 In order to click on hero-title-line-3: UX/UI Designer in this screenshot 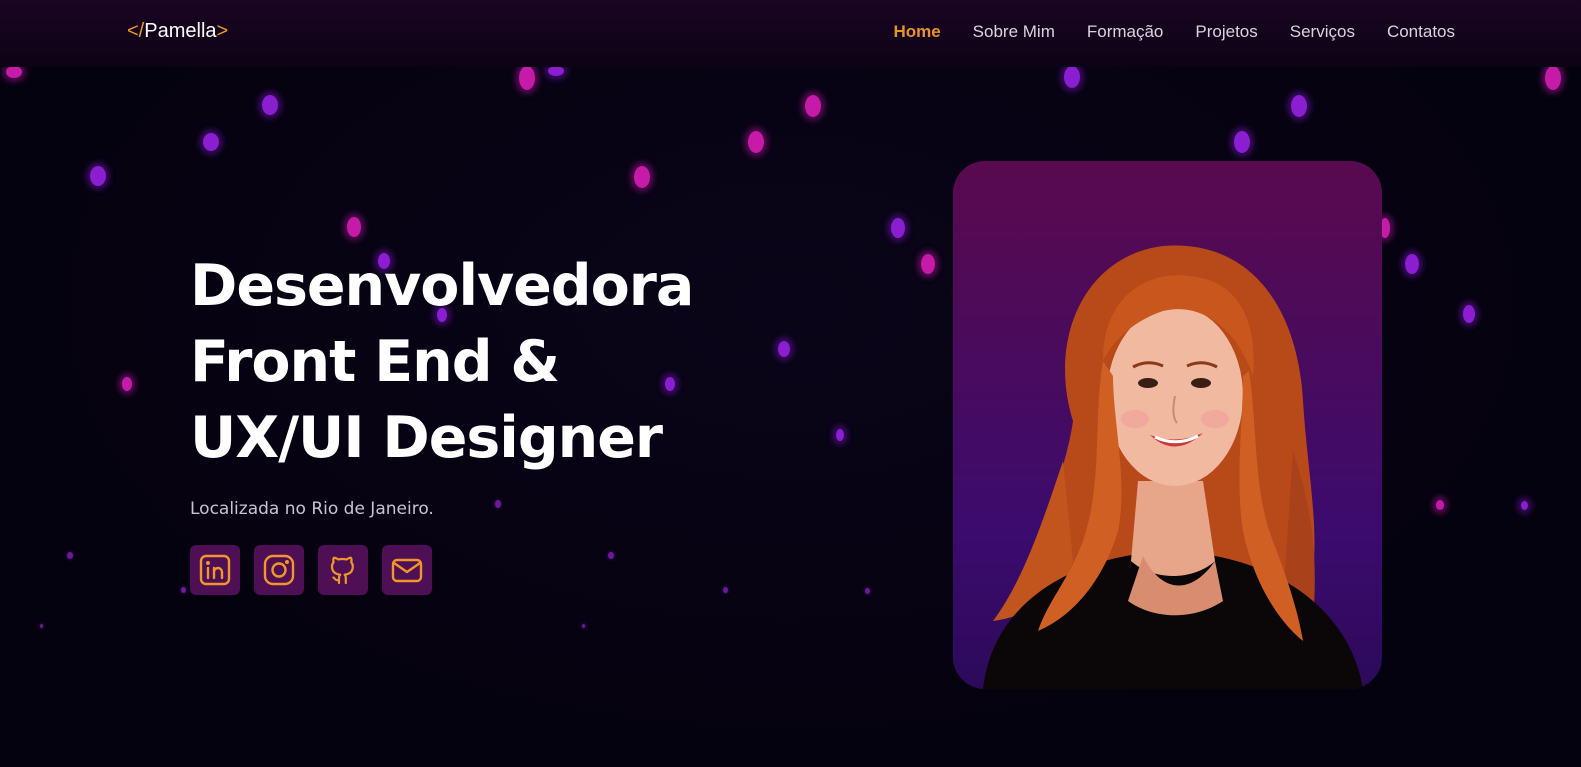, I will do `click(426, 438)`.